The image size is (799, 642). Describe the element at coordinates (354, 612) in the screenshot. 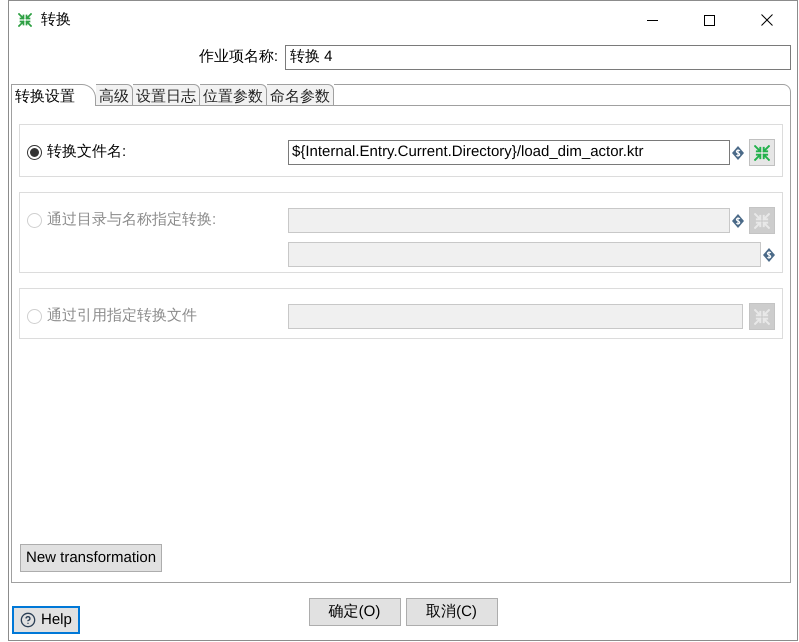

I see `dialog-button: 确定(O)` at that location.